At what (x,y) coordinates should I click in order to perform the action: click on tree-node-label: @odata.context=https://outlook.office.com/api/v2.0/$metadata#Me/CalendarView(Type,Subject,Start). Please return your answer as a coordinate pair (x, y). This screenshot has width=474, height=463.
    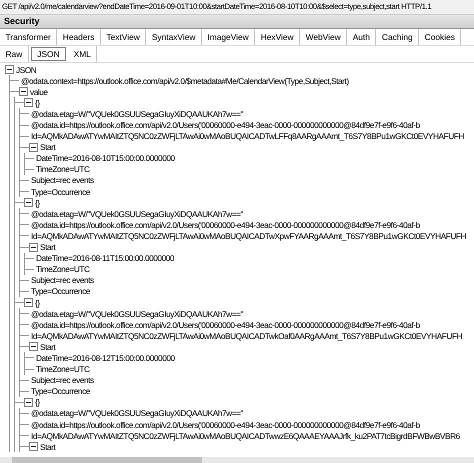
    Looking at the image, I should click on (184, 81).